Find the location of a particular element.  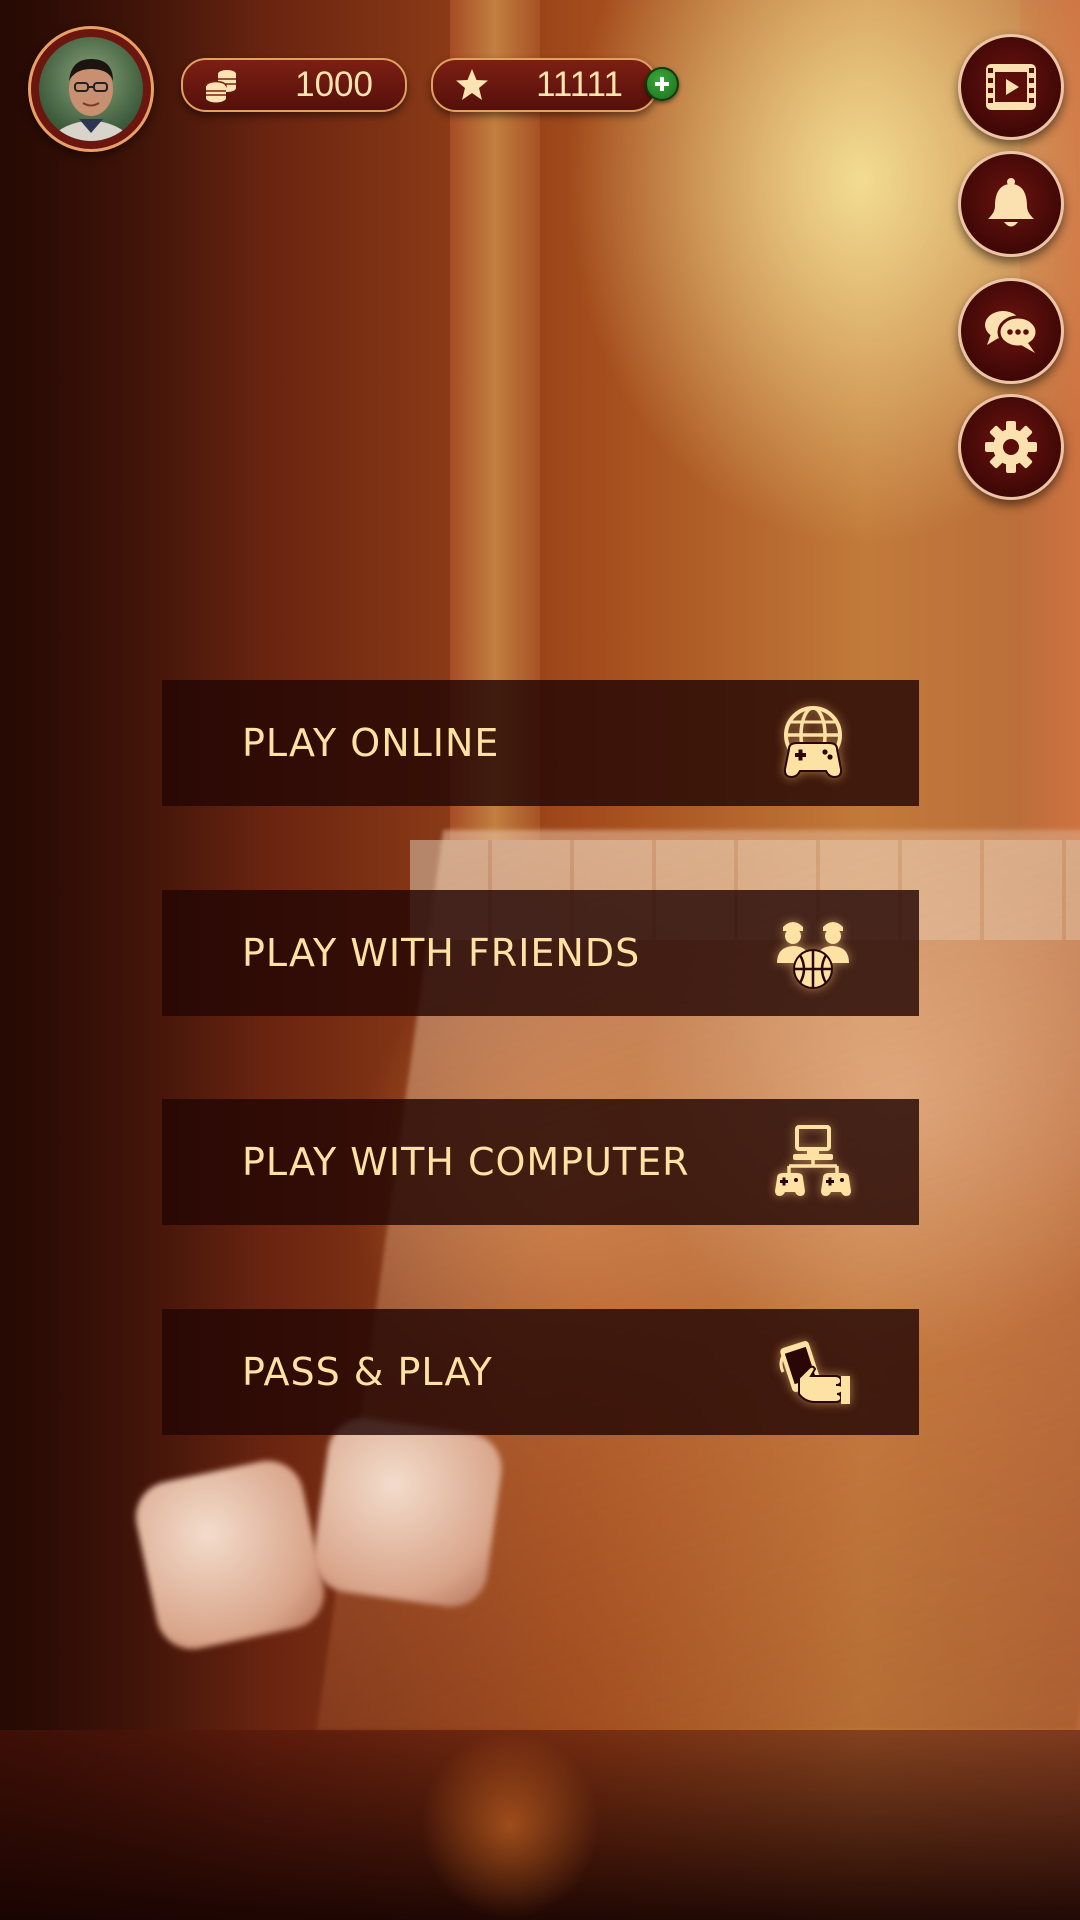

play-online-button: PLAY ONLINE is located at coordinates (540, 743).